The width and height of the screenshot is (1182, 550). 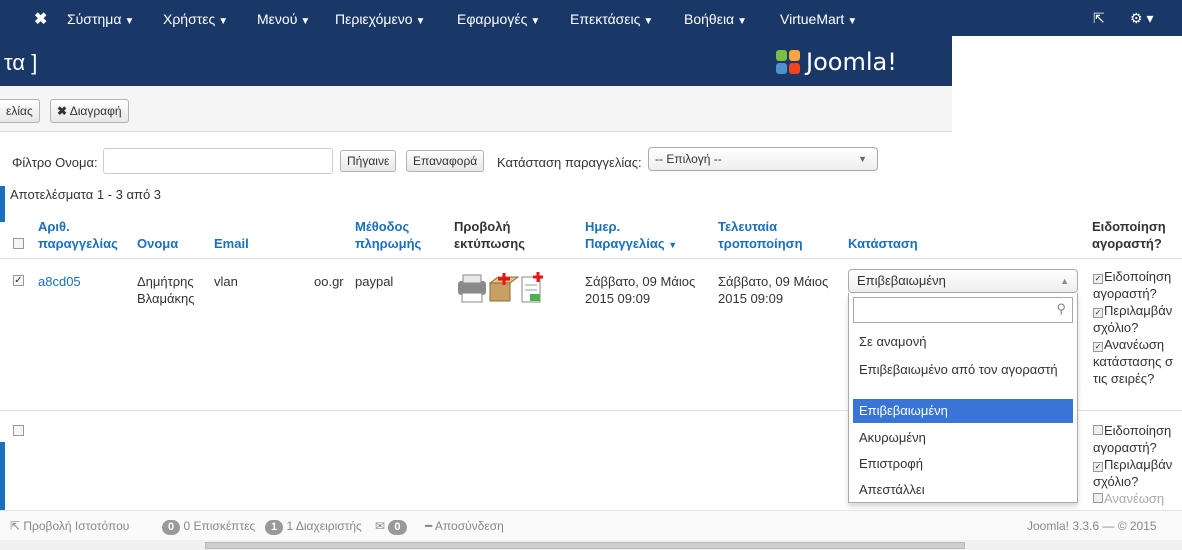 What do you see at coordinates (445, 161) in the screenshot?
I see `reset-button: Επαναφορά` at bounding box center [445, 161].